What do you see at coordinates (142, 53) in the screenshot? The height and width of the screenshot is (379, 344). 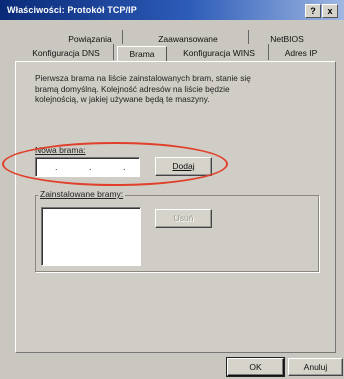 I see `tab-brama: Brama` at bounding box center [142, 53].